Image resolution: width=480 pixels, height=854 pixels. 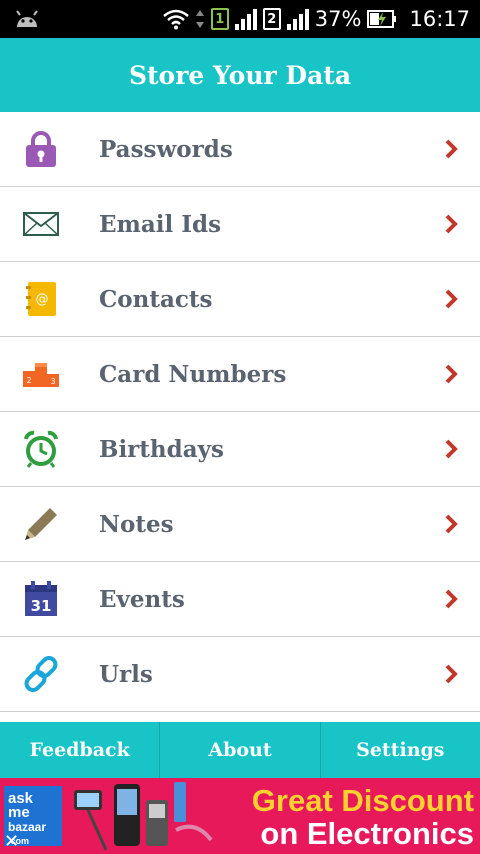 What do you see at coordinates (41, 674) in the screenshot?
I see `link-icon` at bounding box center [41, 674].